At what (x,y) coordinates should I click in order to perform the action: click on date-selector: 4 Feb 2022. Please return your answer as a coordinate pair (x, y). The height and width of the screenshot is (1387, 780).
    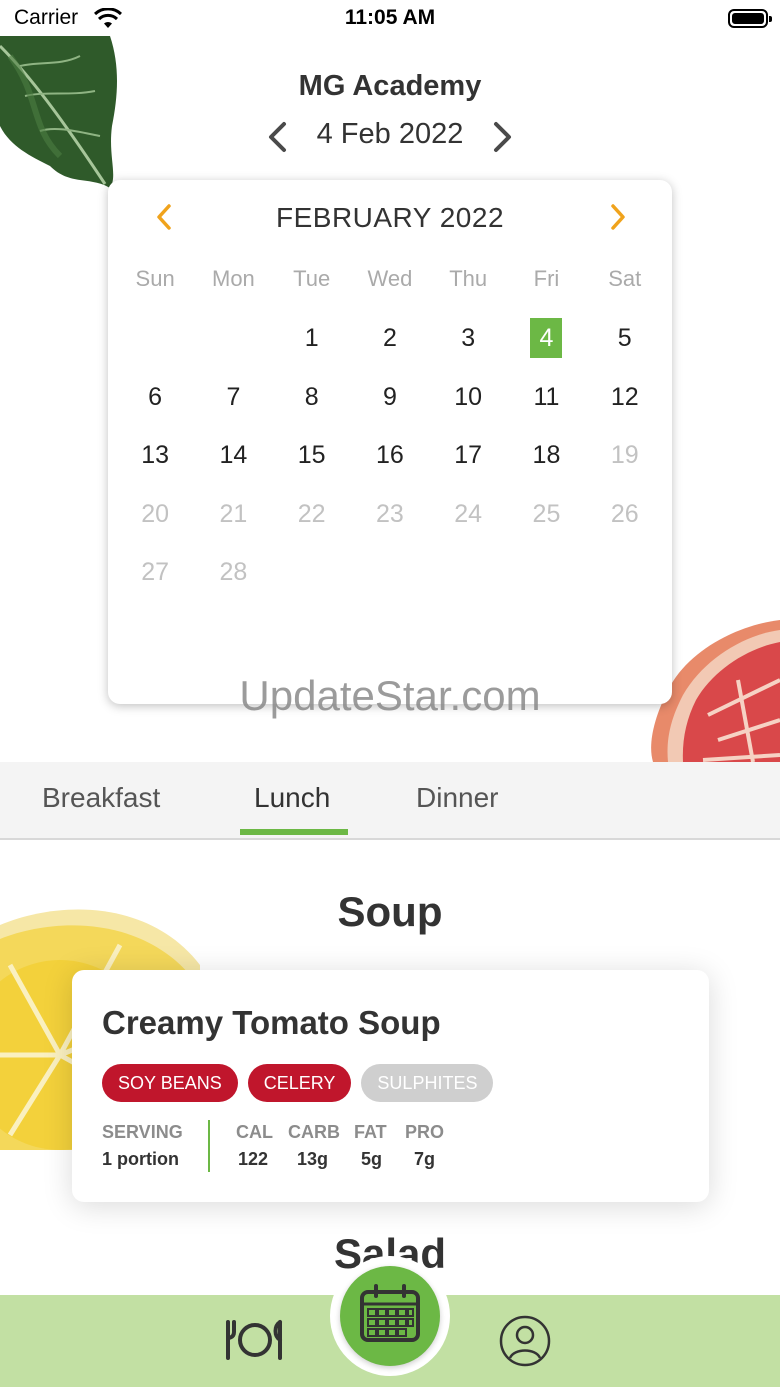
    Looking at the image, I should click on (390, 138).